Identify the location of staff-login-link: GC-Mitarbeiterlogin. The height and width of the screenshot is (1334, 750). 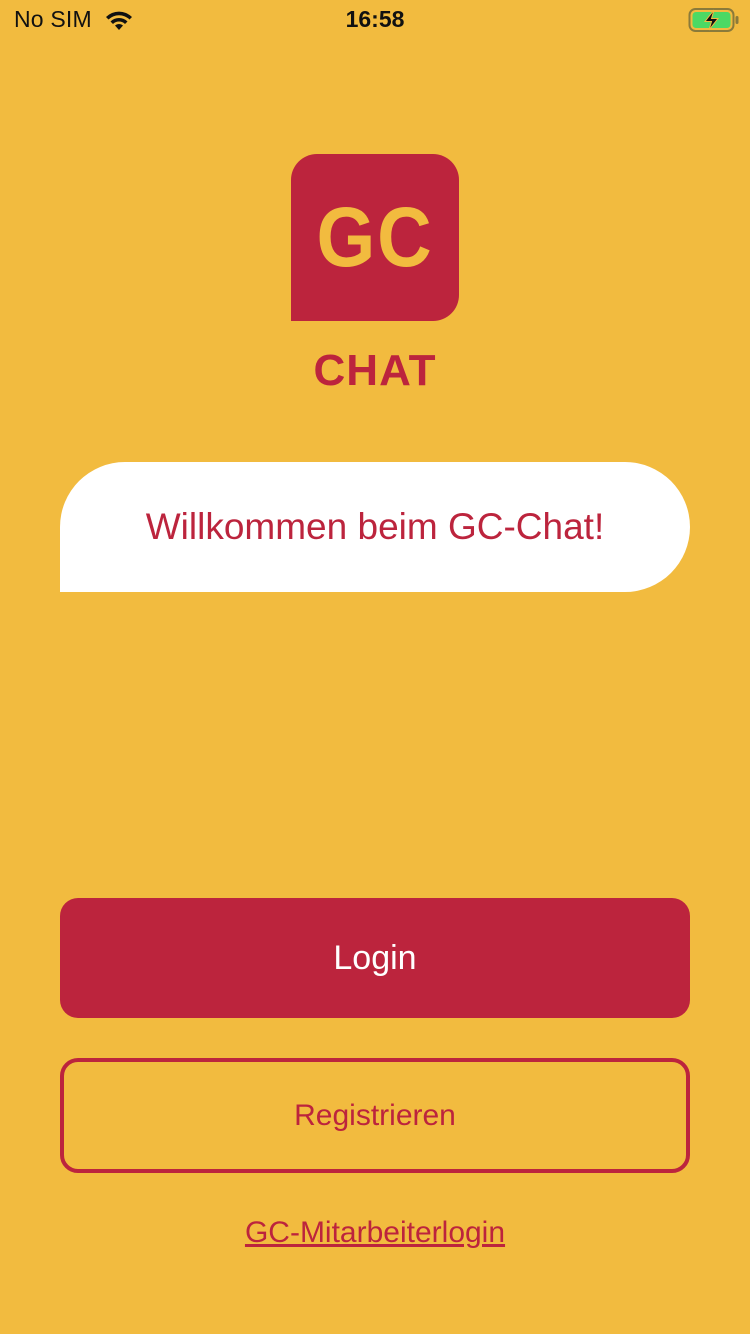
(375, 1233).